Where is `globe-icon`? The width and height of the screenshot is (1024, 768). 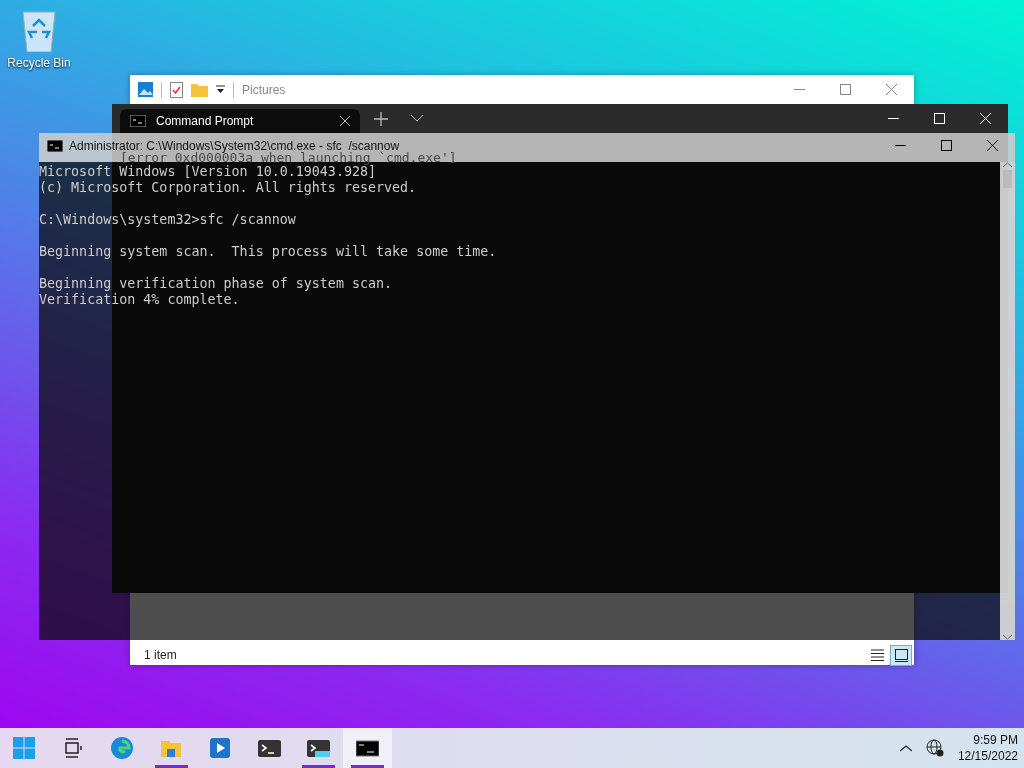 globe-icon is located at coordinates (934, 748).